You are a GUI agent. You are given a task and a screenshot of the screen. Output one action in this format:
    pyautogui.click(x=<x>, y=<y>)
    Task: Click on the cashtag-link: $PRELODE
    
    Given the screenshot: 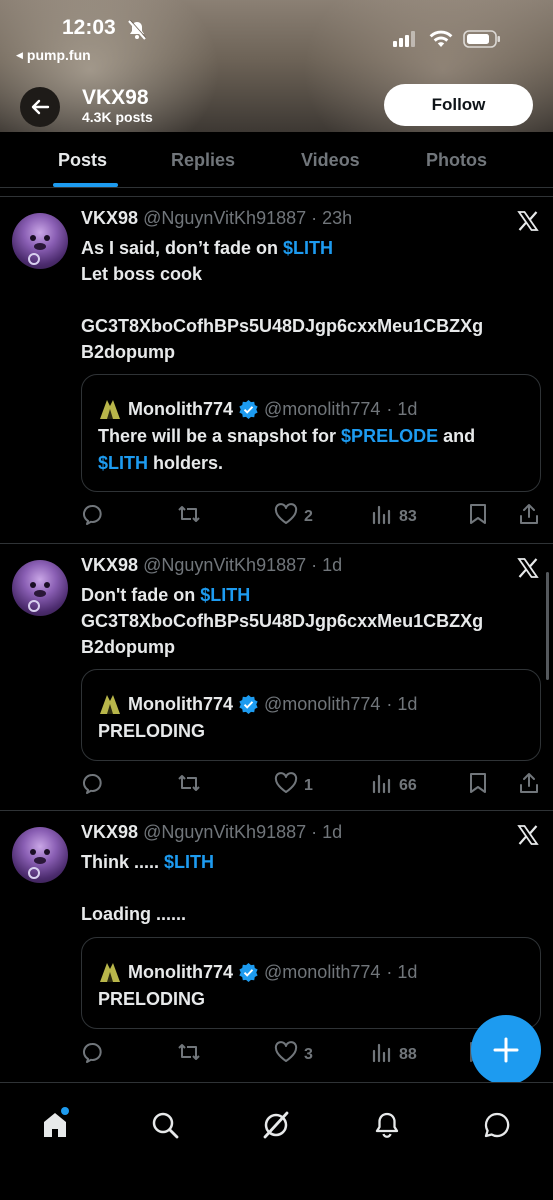 What is the action you would take?
    pyautogui.click(x=389, y=436)
    